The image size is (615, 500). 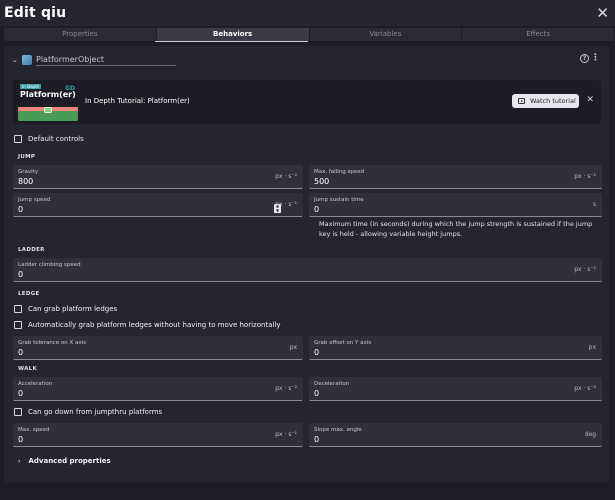 I want to click on gravity-unit: px · s⁻², so click(x=286, y=176).